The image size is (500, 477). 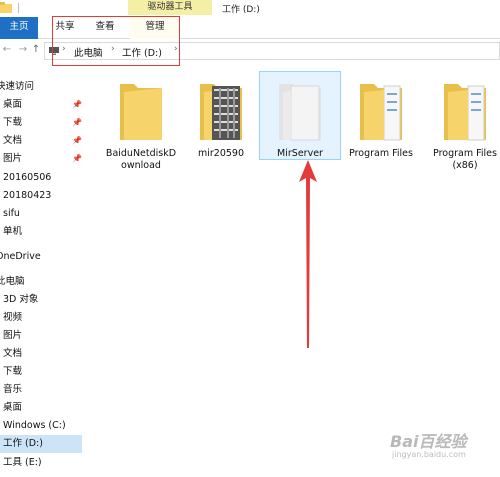 I want to click on folder-program-files: Program Files, so click(x=381, y=116).